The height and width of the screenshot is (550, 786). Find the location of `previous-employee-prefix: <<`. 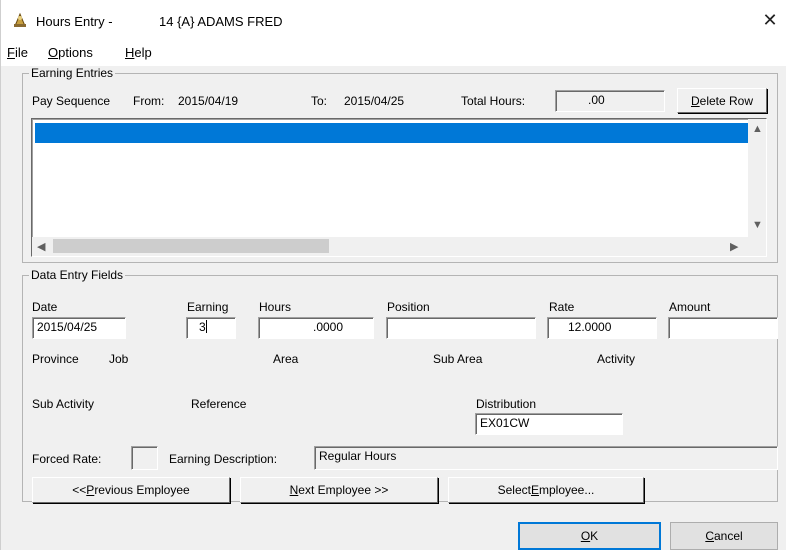

previous-employee-prefix: << is located at coordinates (79, 490).